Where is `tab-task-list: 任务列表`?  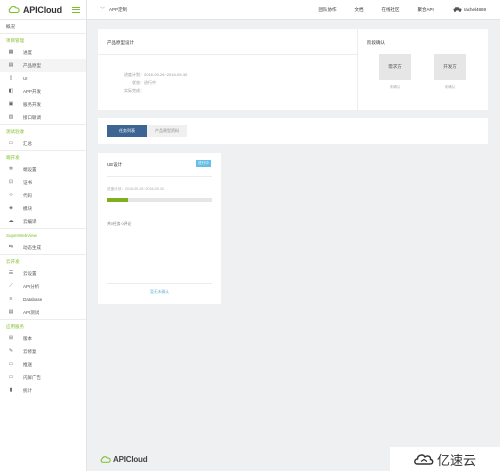 tab-task-list: 任务列表 is located at coordinates (127, 131).